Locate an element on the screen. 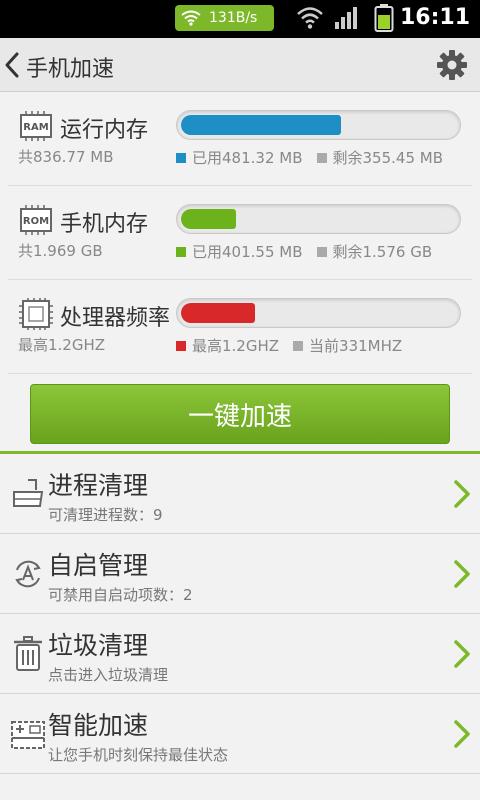  ram-progress-bar is located at coordinates (318, 125).